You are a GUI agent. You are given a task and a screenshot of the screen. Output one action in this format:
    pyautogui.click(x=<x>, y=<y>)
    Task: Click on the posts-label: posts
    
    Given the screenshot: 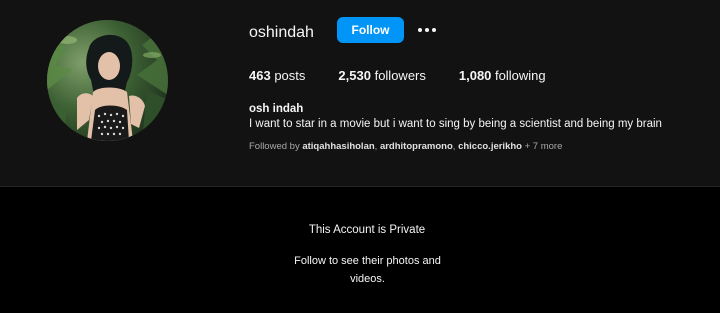 What is the action you would take?
    pyautogui.click(x=290, y=75)
    